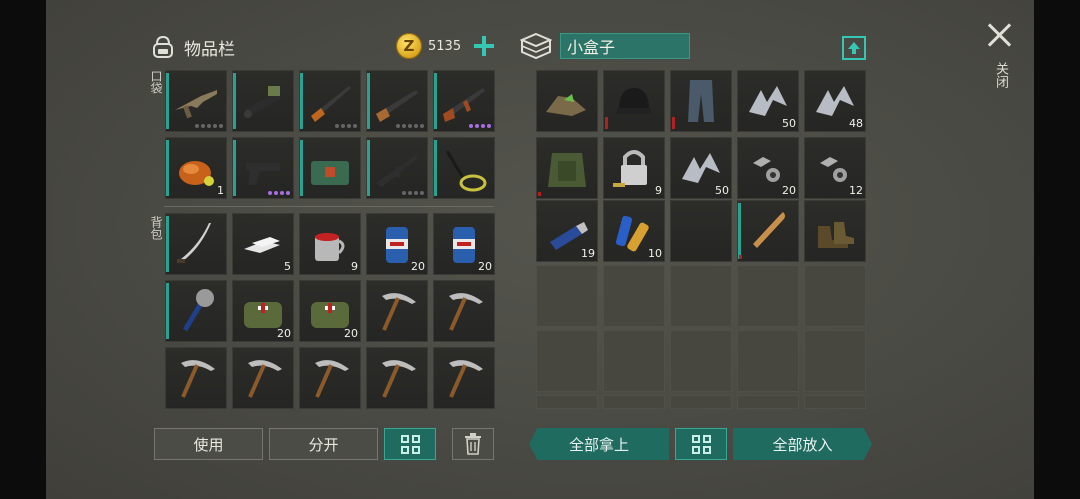 The height and width of the screenshot is (499, 1080). Describe the element at coordinates (701, 444) in the screenshot. I see `sort-container-button` at that location.